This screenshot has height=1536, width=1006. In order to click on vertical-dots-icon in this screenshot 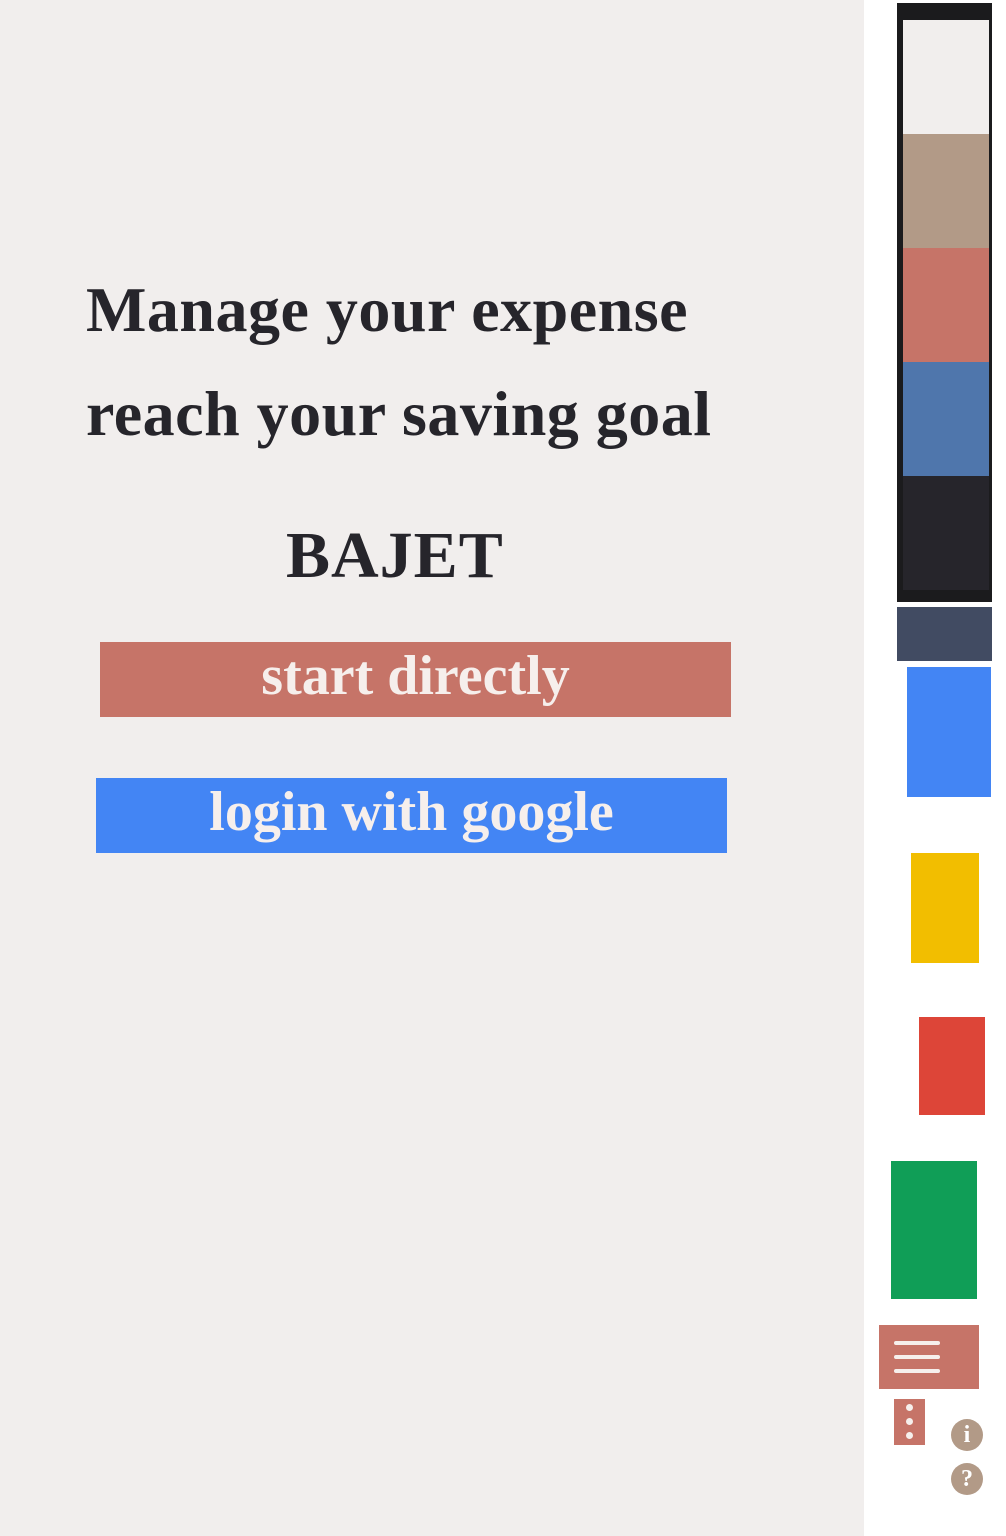, I will do `click(909, 1422)`.